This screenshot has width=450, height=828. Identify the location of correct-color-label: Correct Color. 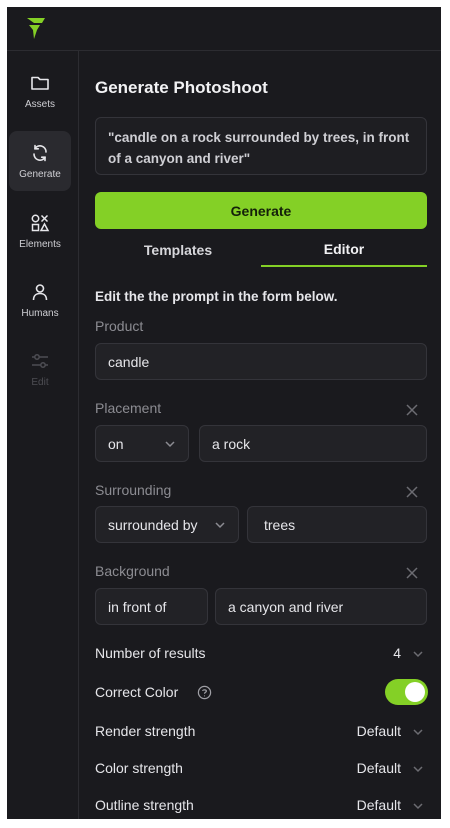
(137, 692).